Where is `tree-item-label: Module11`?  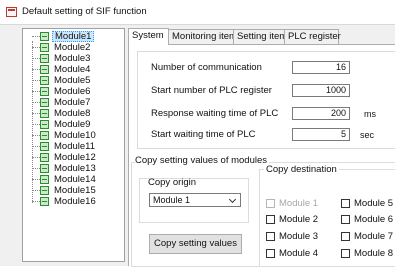
tree-item-label: Module11 is located at coordinates (75, 146).